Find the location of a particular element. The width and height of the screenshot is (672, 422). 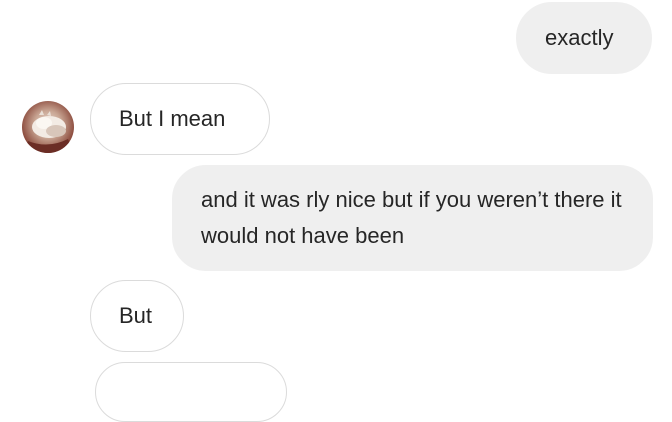

message-bubble-received-partial is located at coordinates (191, 392).